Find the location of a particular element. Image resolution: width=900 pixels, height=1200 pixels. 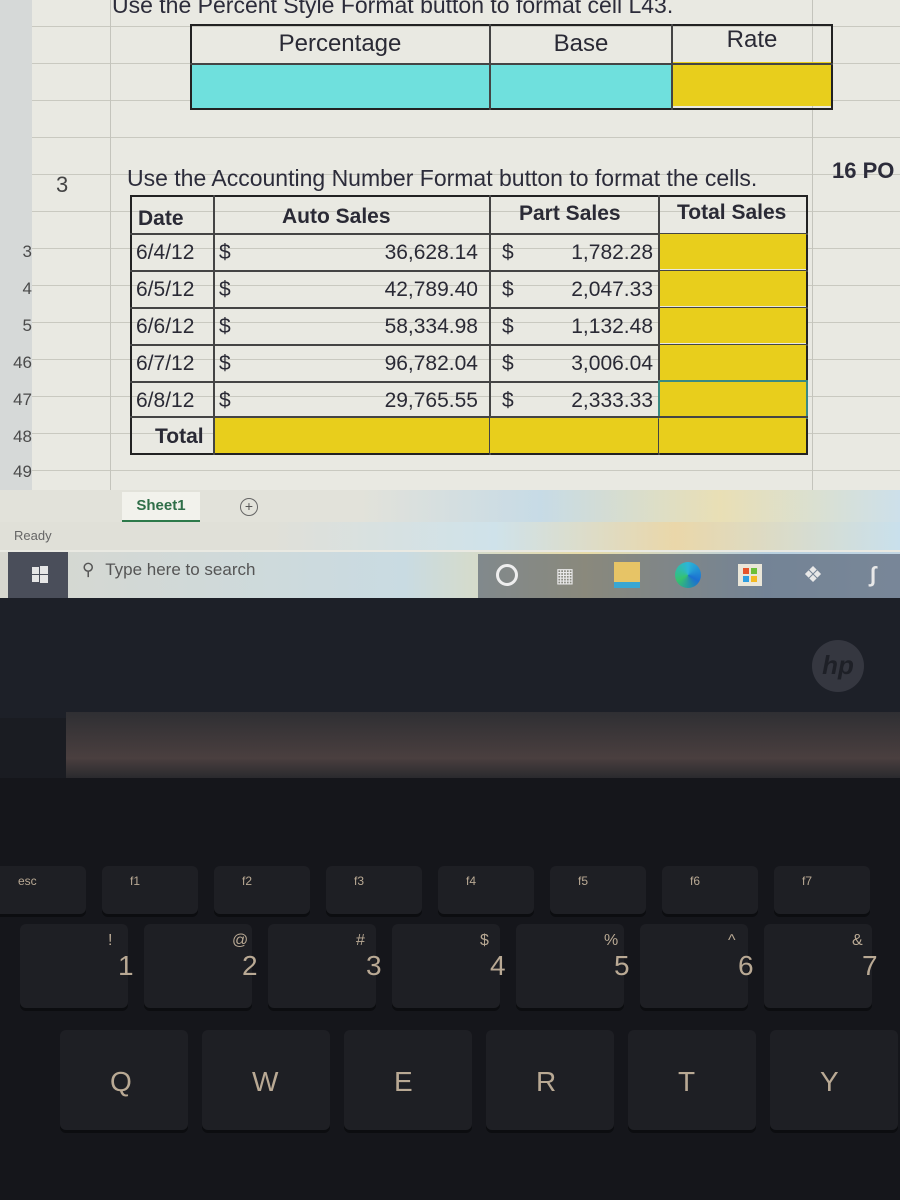

percent-header-base: Base is located at coordinates (581, 43).